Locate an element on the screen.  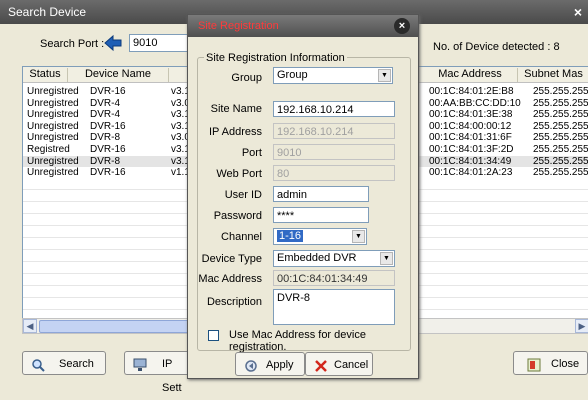
dialog-title: Site Registration is located at coordinates (238, 26).